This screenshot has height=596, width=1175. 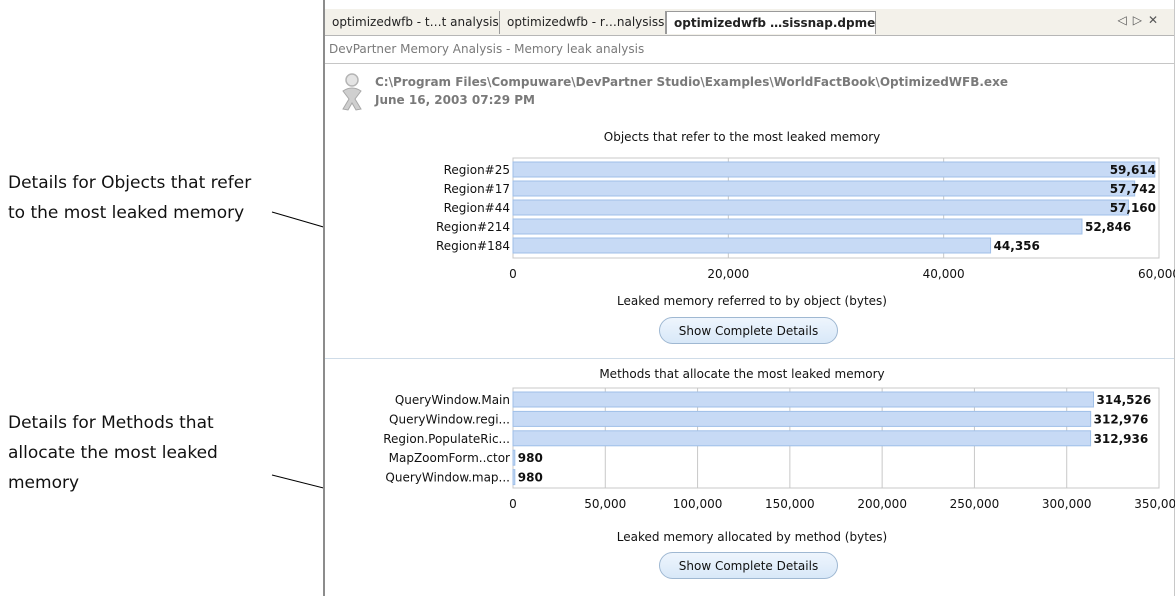 What do you see at coordinates (1121, 439) in the screenshot?
I see `value-label: 312,936` at bounding box center [1121, 439].